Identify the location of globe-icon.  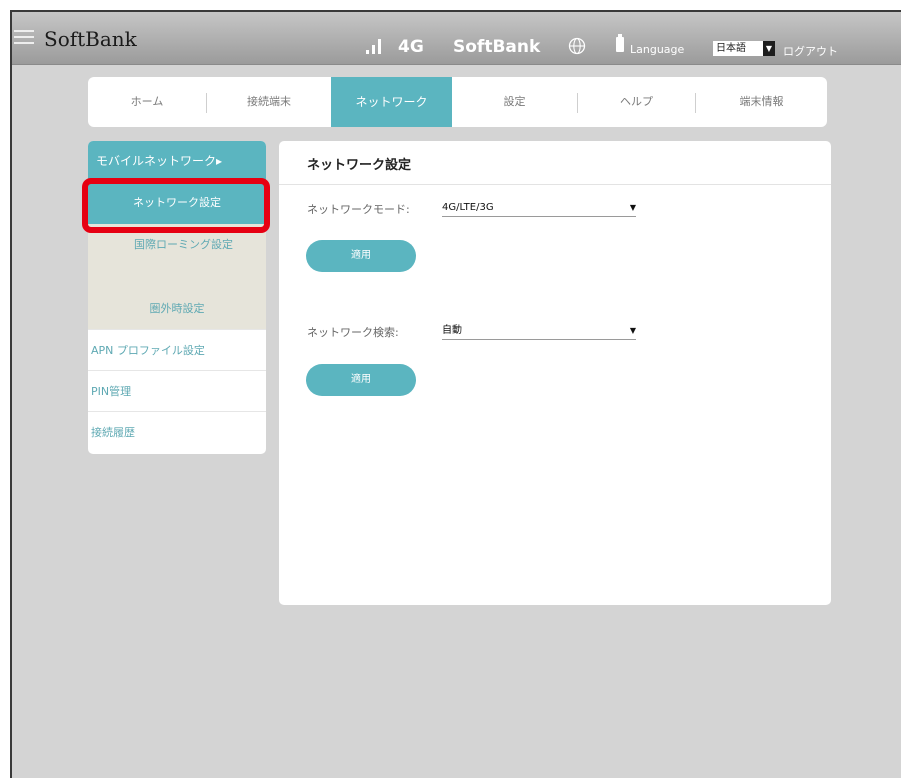
(577, 46).